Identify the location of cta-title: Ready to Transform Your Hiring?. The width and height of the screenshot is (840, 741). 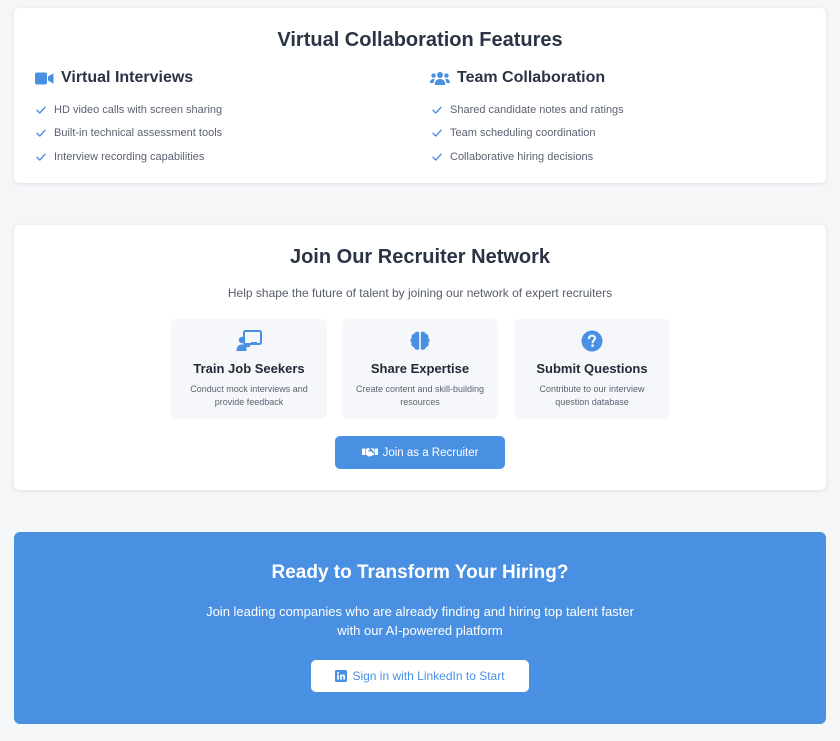
(420, 572).